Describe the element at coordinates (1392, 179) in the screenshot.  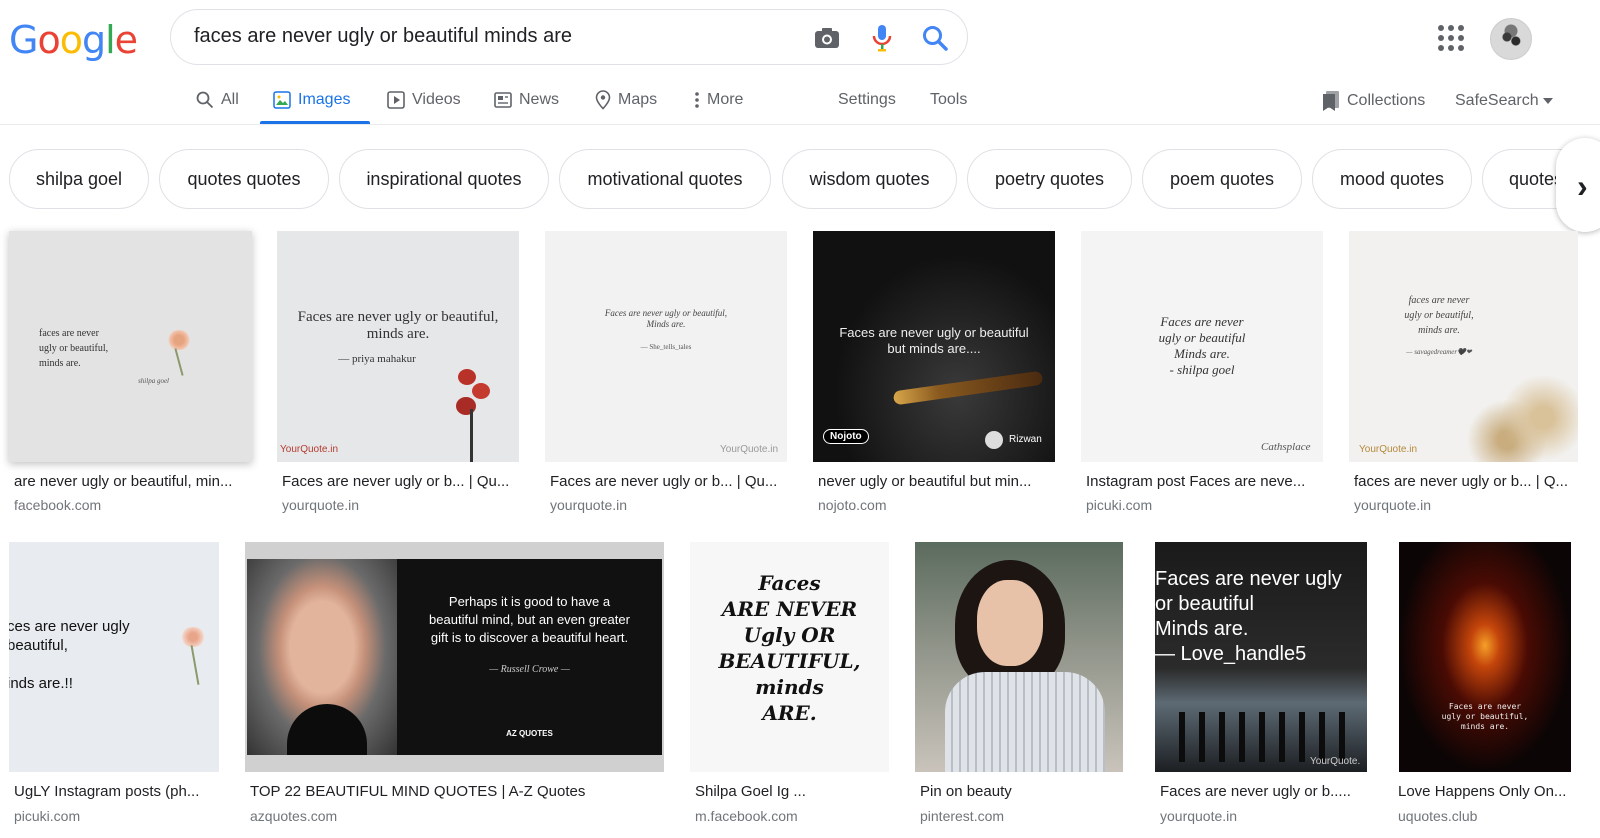
I see `chip-suggestion: mood quotes` at that location.